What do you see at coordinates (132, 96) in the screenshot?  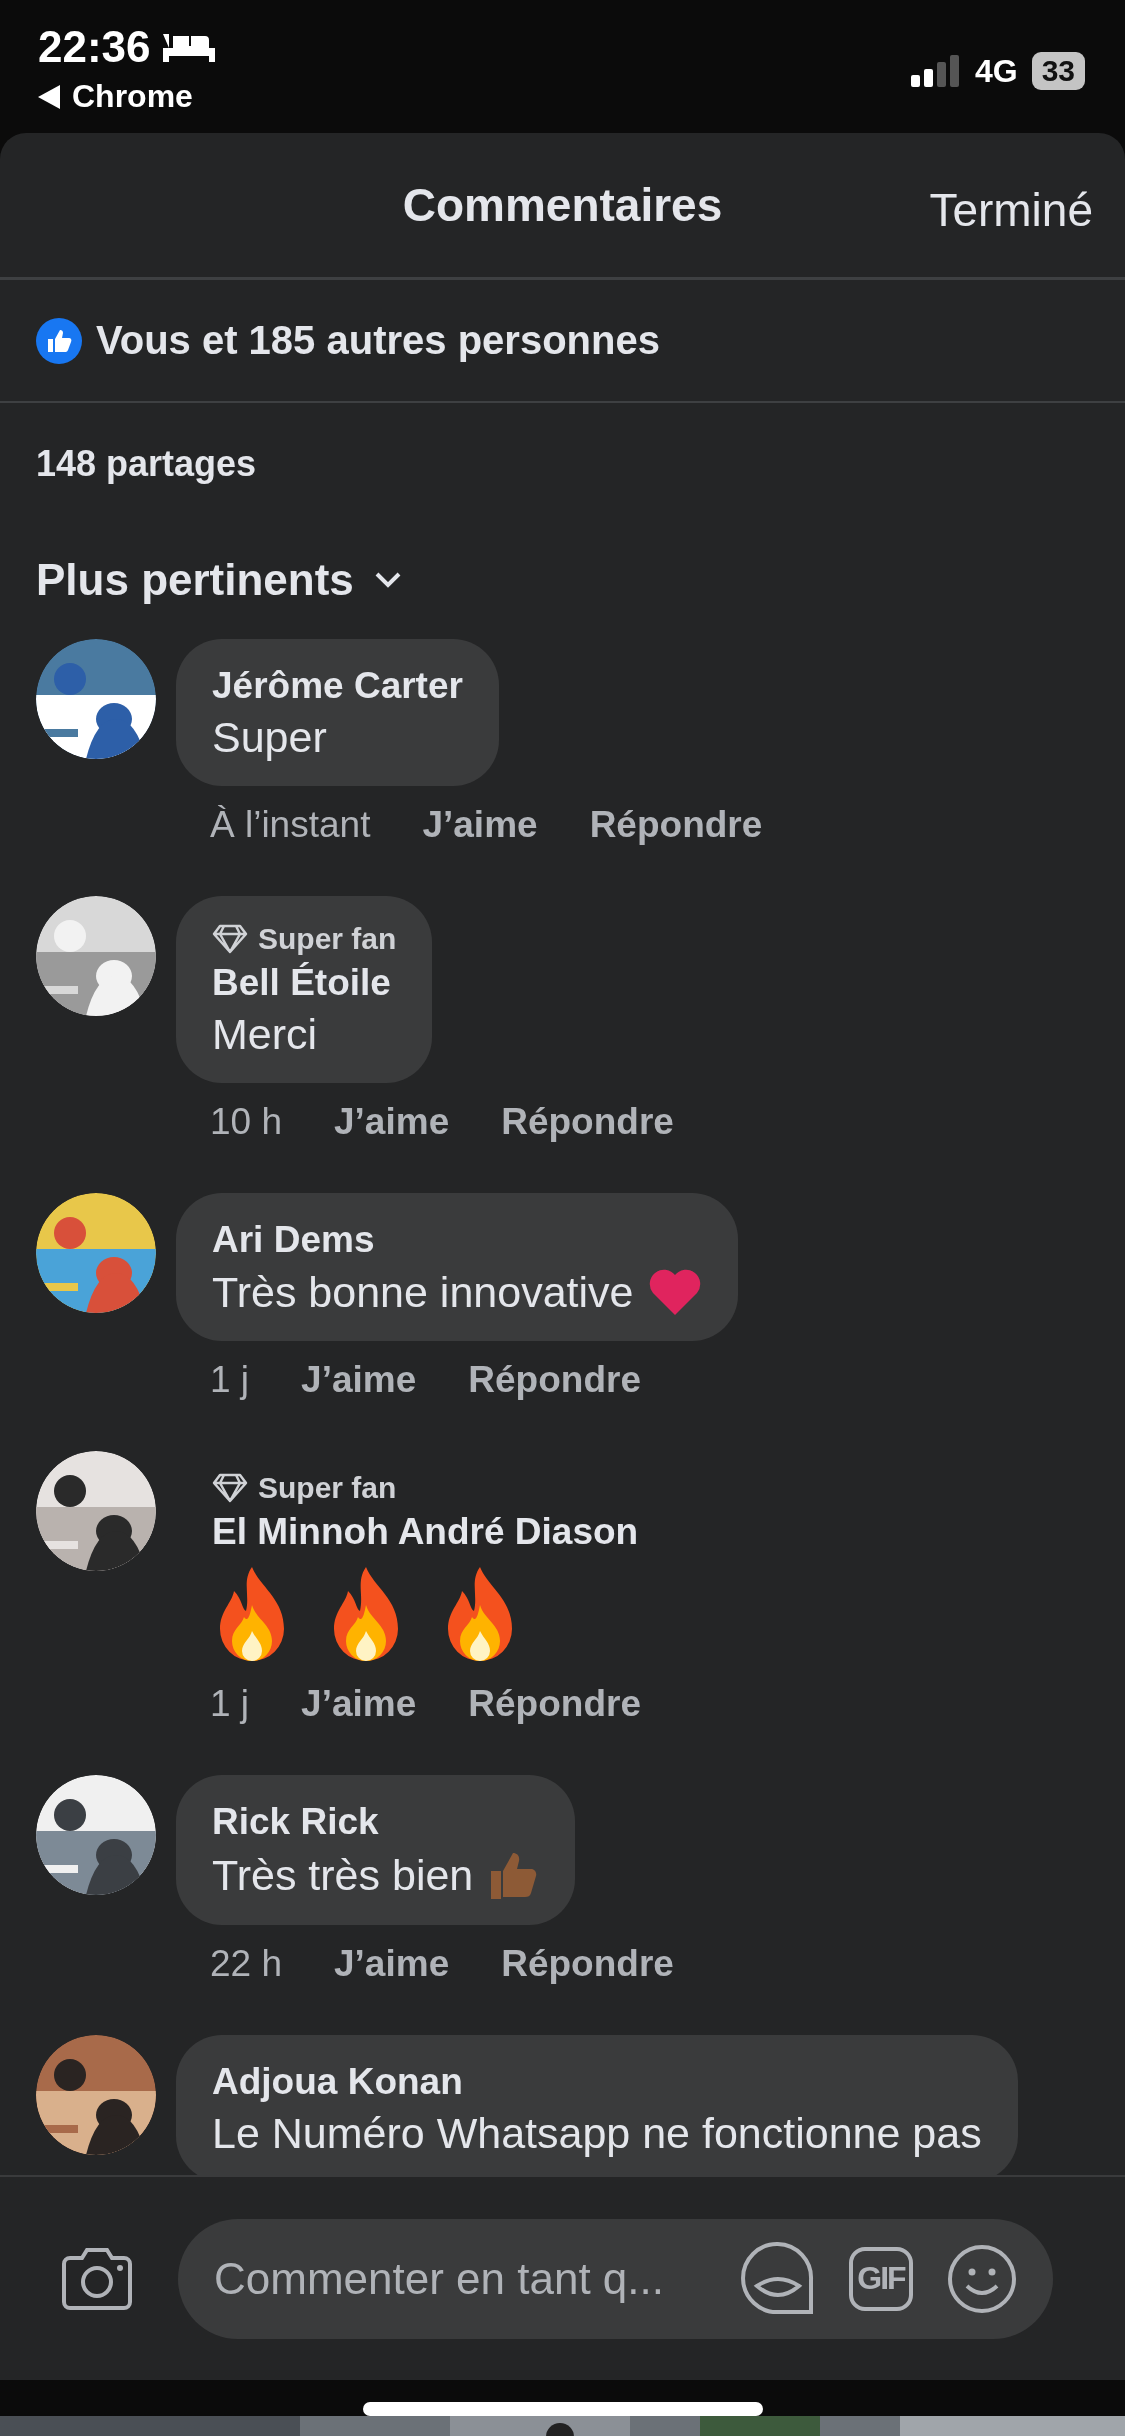 I see `back-link: Chrome` at bounding box center [132, 96].